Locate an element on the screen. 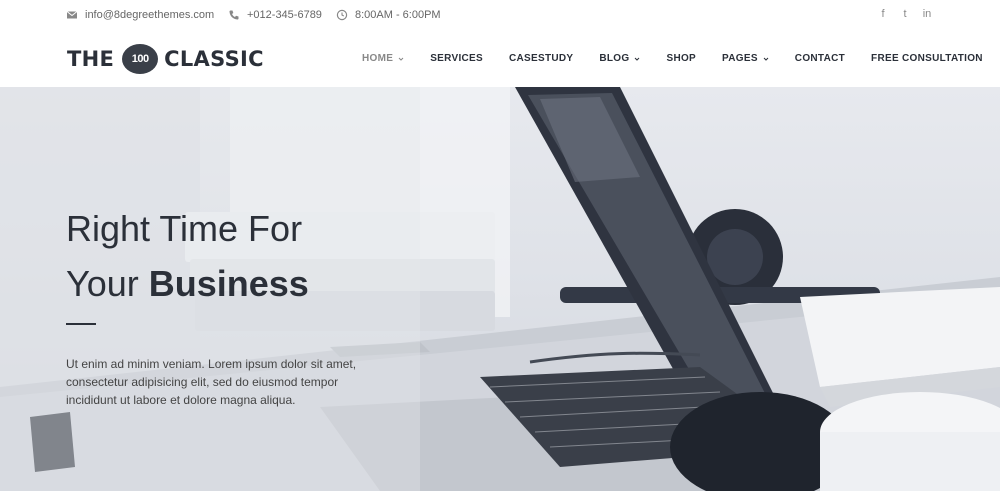 This screenshot has width=1000, height=491. facebook-icon: f is located at coordinates (883, 14).